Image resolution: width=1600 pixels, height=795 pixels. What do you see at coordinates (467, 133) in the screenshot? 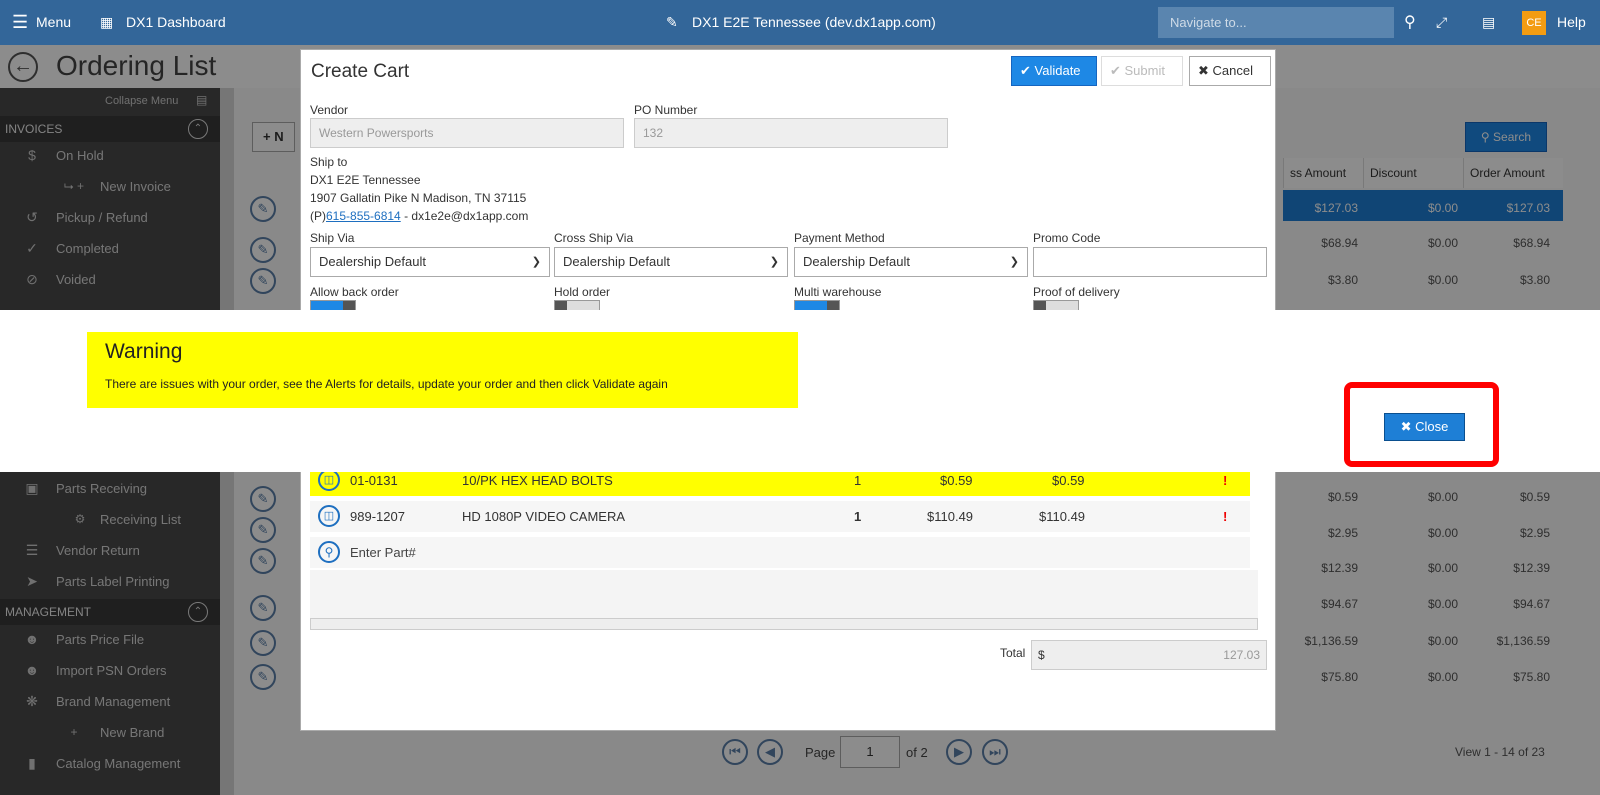
I see `vendor-field: Western Powersports` at bounding box center [467, 133].